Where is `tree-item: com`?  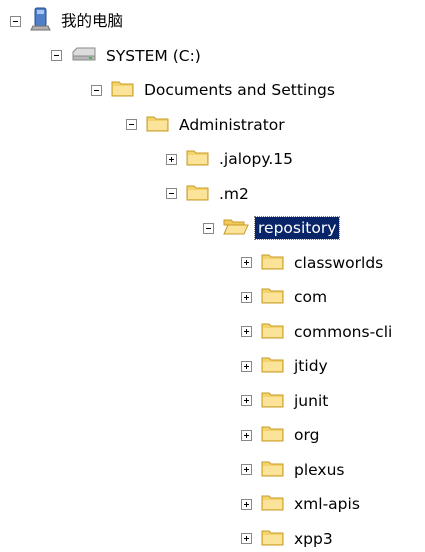 tree-item: com is located at coordinates (285, 297).